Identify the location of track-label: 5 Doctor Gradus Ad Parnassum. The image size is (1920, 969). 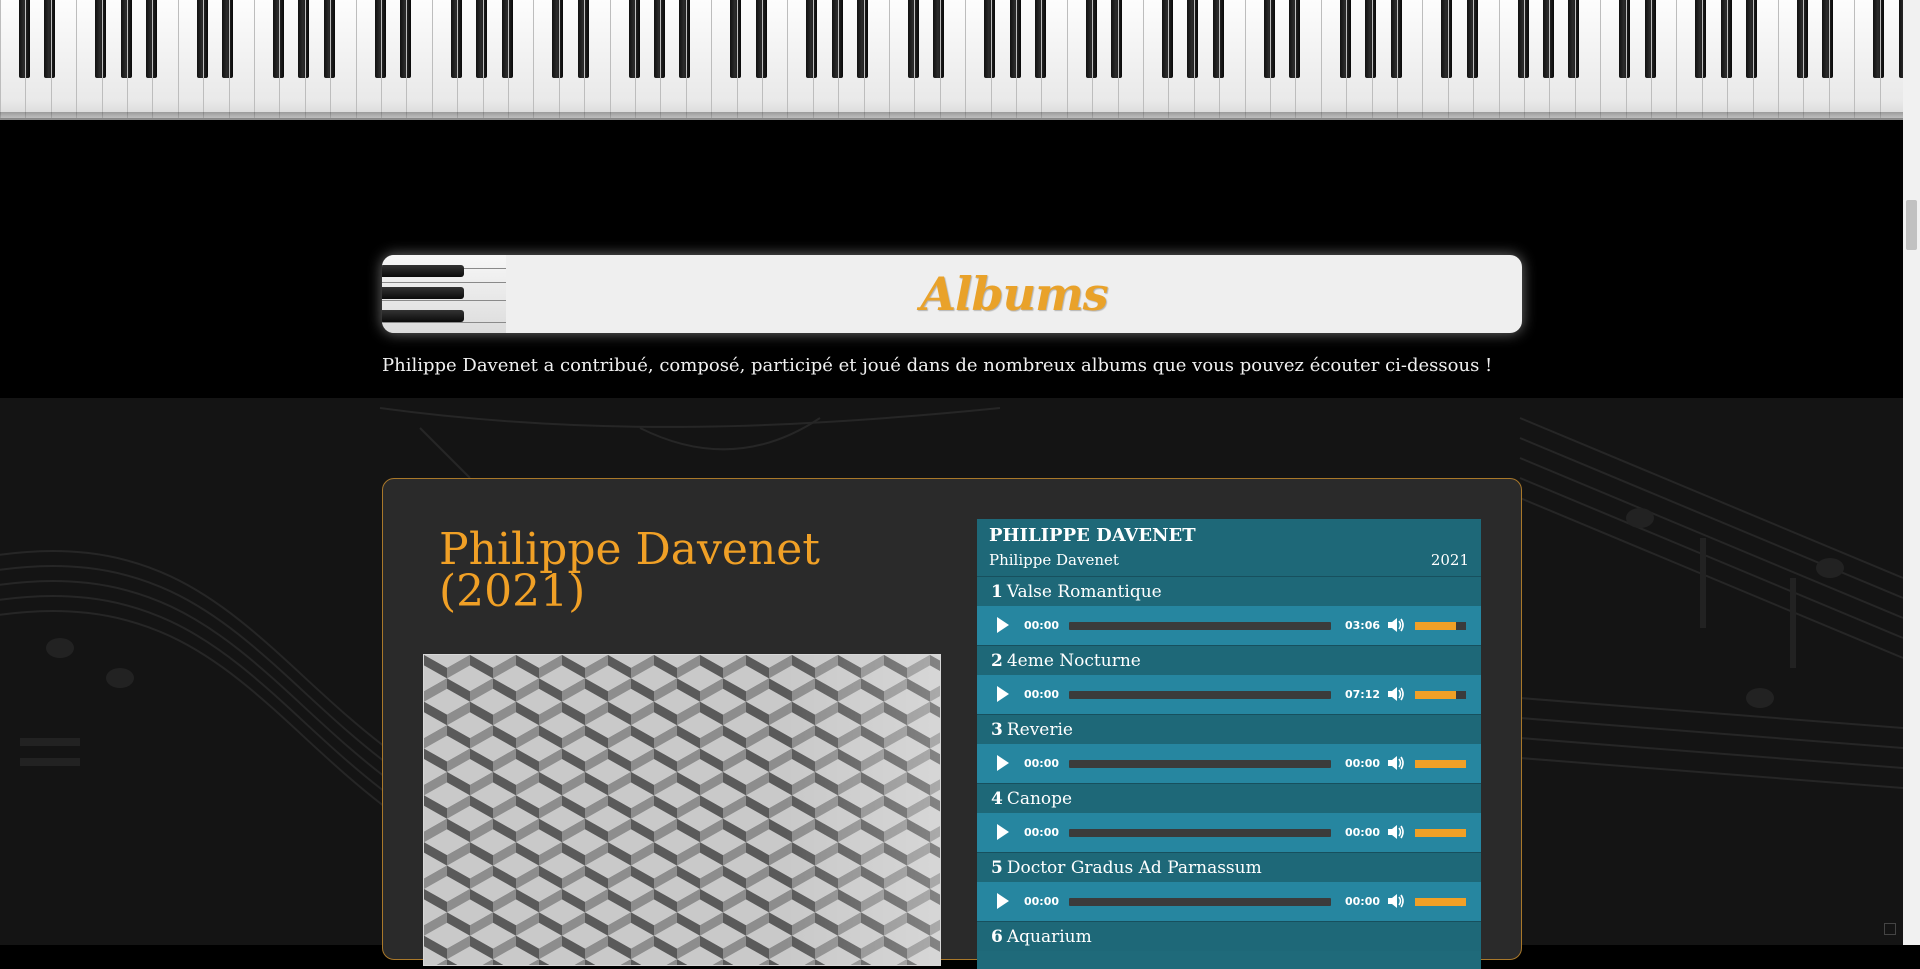
(1229, 867).